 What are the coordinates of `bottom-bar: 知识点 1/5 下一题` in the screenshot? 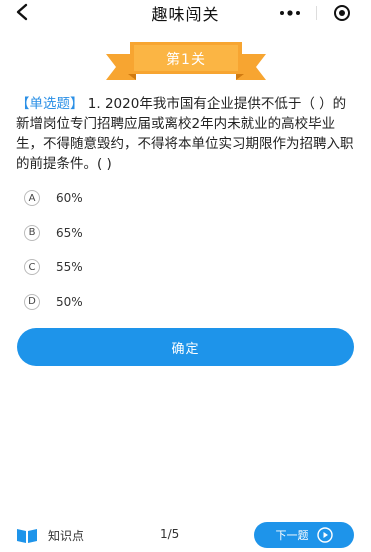 It's located at (185, 535).